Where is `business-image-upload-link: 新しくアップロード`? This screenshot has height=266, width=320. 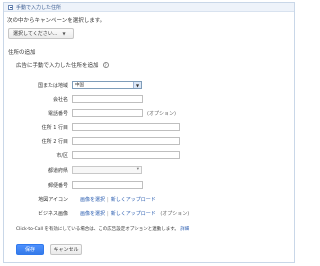
business-image-upload-link: 新しくアップロード is located at coordinates (133, 214).